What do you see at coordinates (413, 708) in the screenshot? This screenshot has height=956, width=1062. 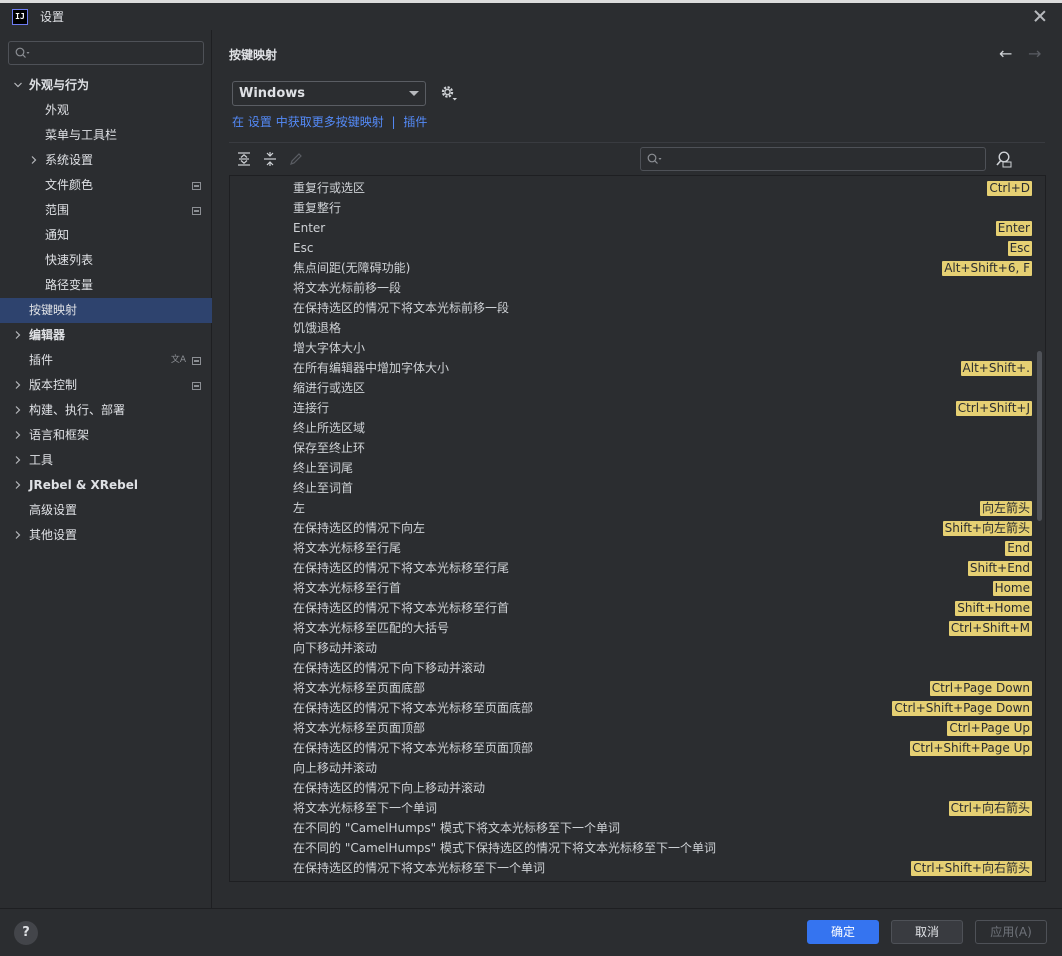 I see `action-label: 在保持选区的情况下将文本光标移至页面底部` at bounding box center [413, 708].